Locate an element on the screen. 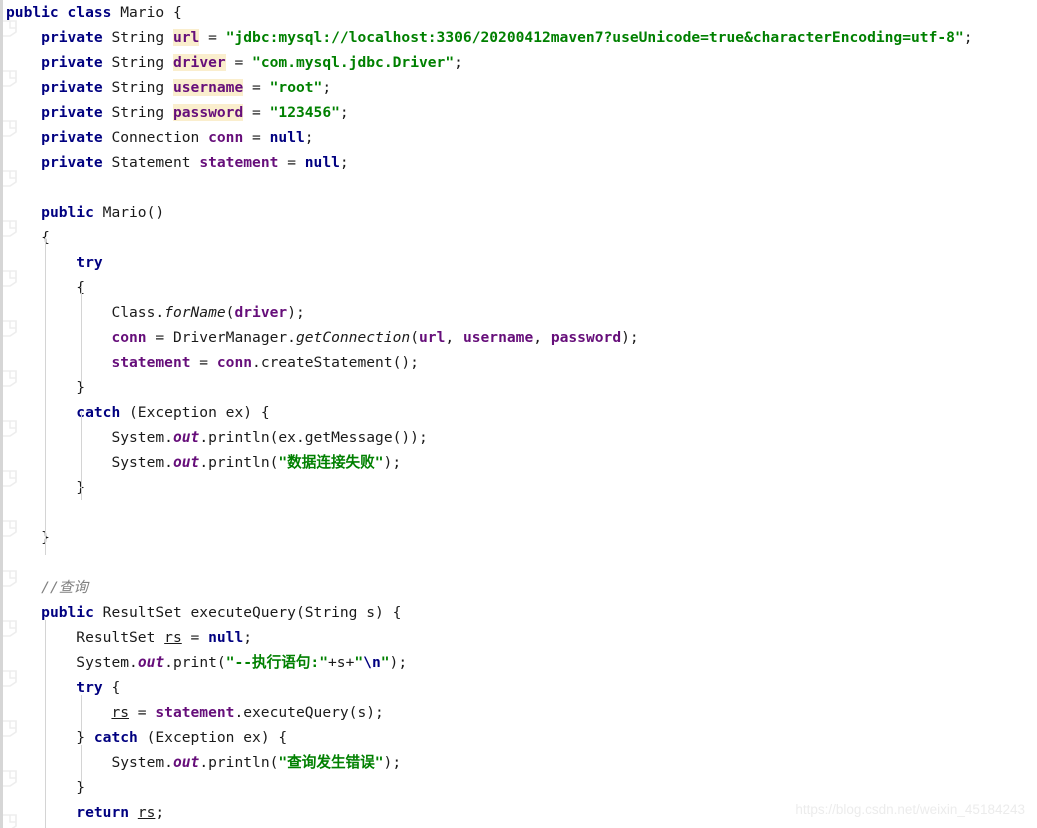  code-line: private String password = "123456"; is located at coordinates (518, 112).